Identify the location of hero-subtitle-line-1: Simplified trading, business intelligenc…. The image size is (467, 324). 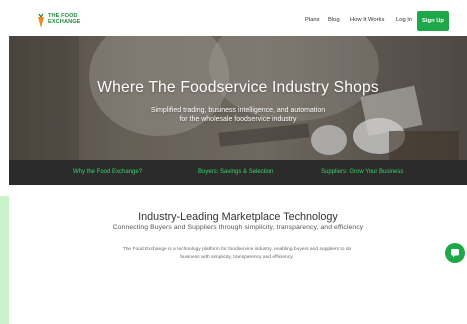
(238, 110).